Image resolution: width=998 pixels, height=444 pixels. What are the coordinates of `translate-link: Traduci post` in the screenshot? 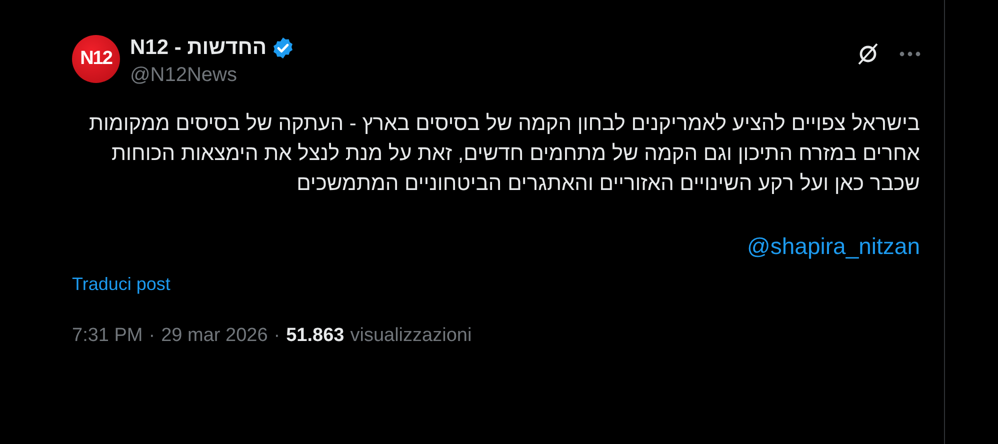 It's located at (121, 284).